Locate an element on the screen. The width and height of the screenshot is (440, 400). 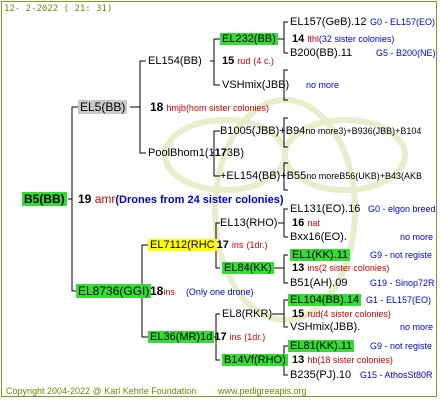
g4-info-6: G19 - Sinop72R is located at coordinates (402, 283).